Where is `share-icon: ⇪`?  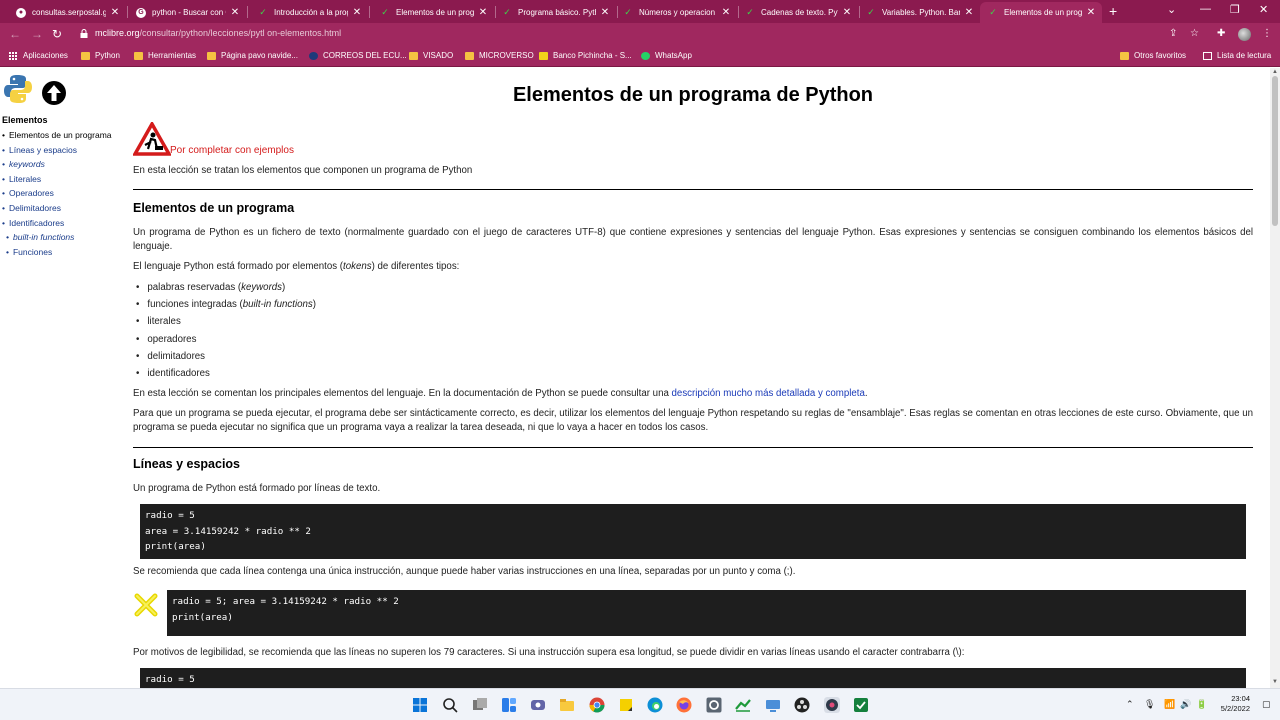
share-icon: ⇪ is located at coordinates (1173, 33).